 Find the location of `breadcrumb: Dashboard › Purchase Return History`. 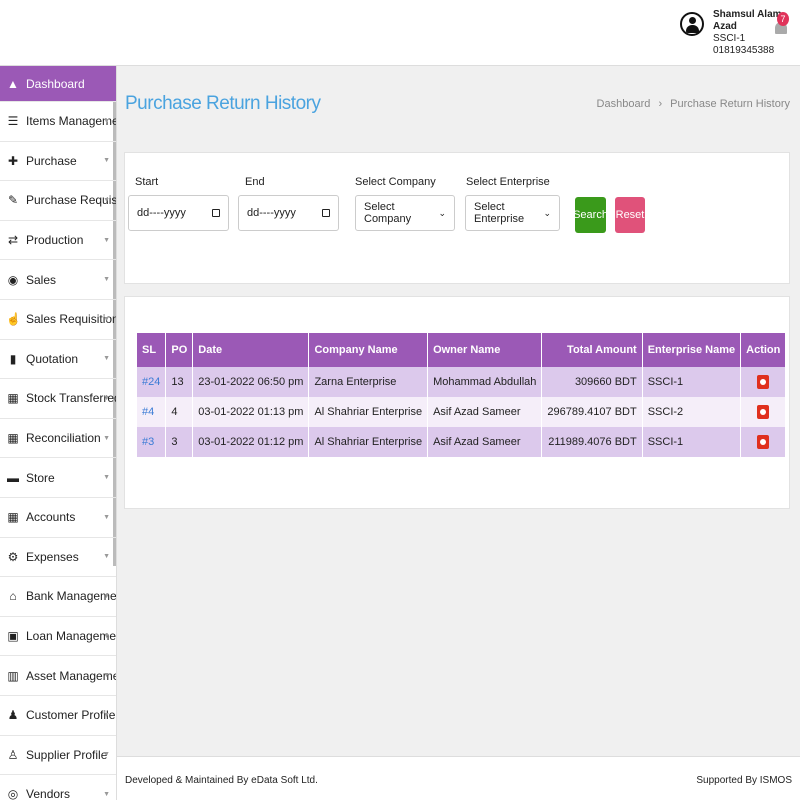

breadcrumb: Dashboard › Purchase Return History is located at coordinates (693, 104).